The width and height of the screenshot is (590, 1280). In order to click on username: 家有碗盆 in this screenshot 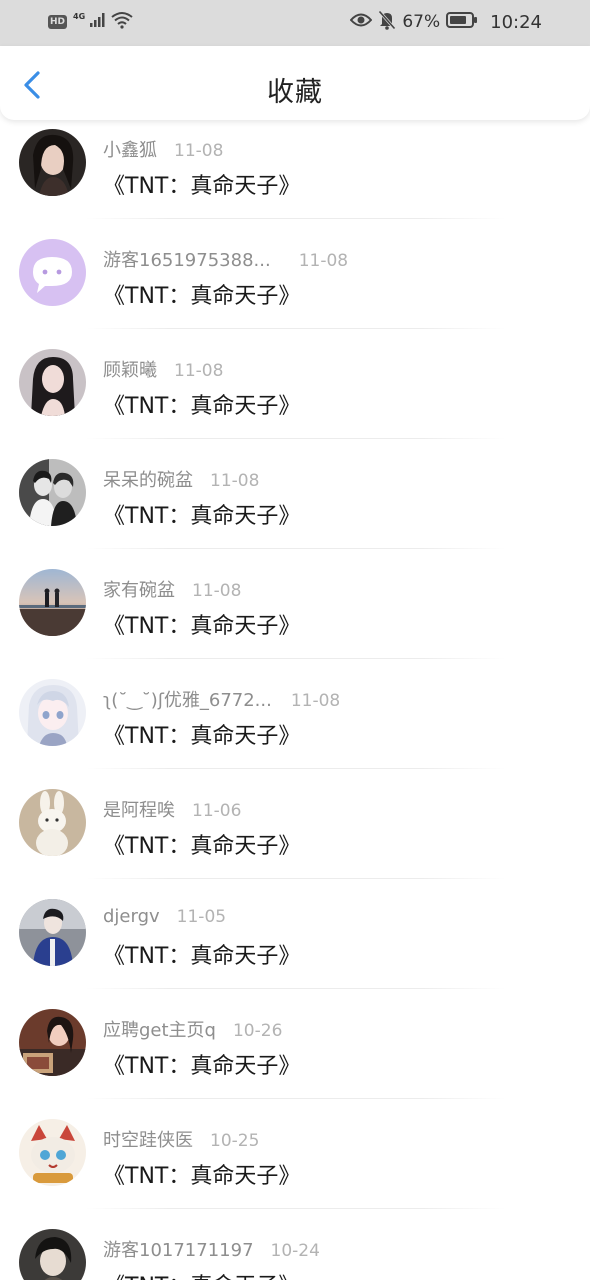, I will do `click(139, 589)`.